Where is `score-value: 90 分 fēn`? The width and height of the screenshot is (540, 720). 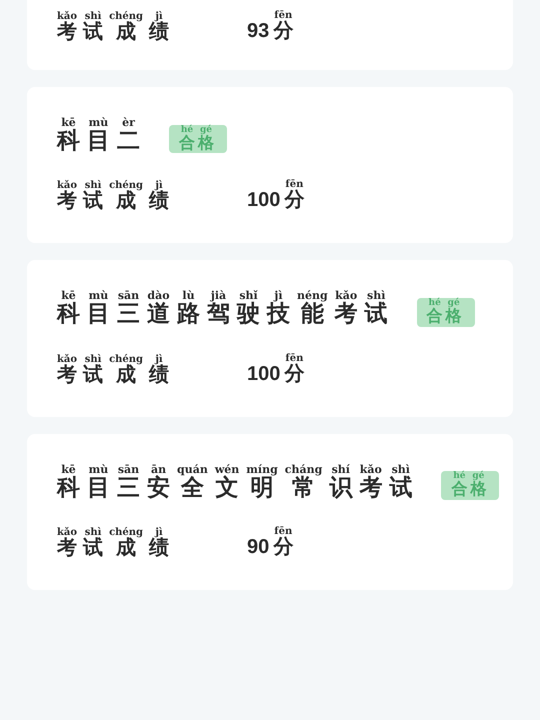 score-value: 90 分 fēn is located at coordinates (270, 542).